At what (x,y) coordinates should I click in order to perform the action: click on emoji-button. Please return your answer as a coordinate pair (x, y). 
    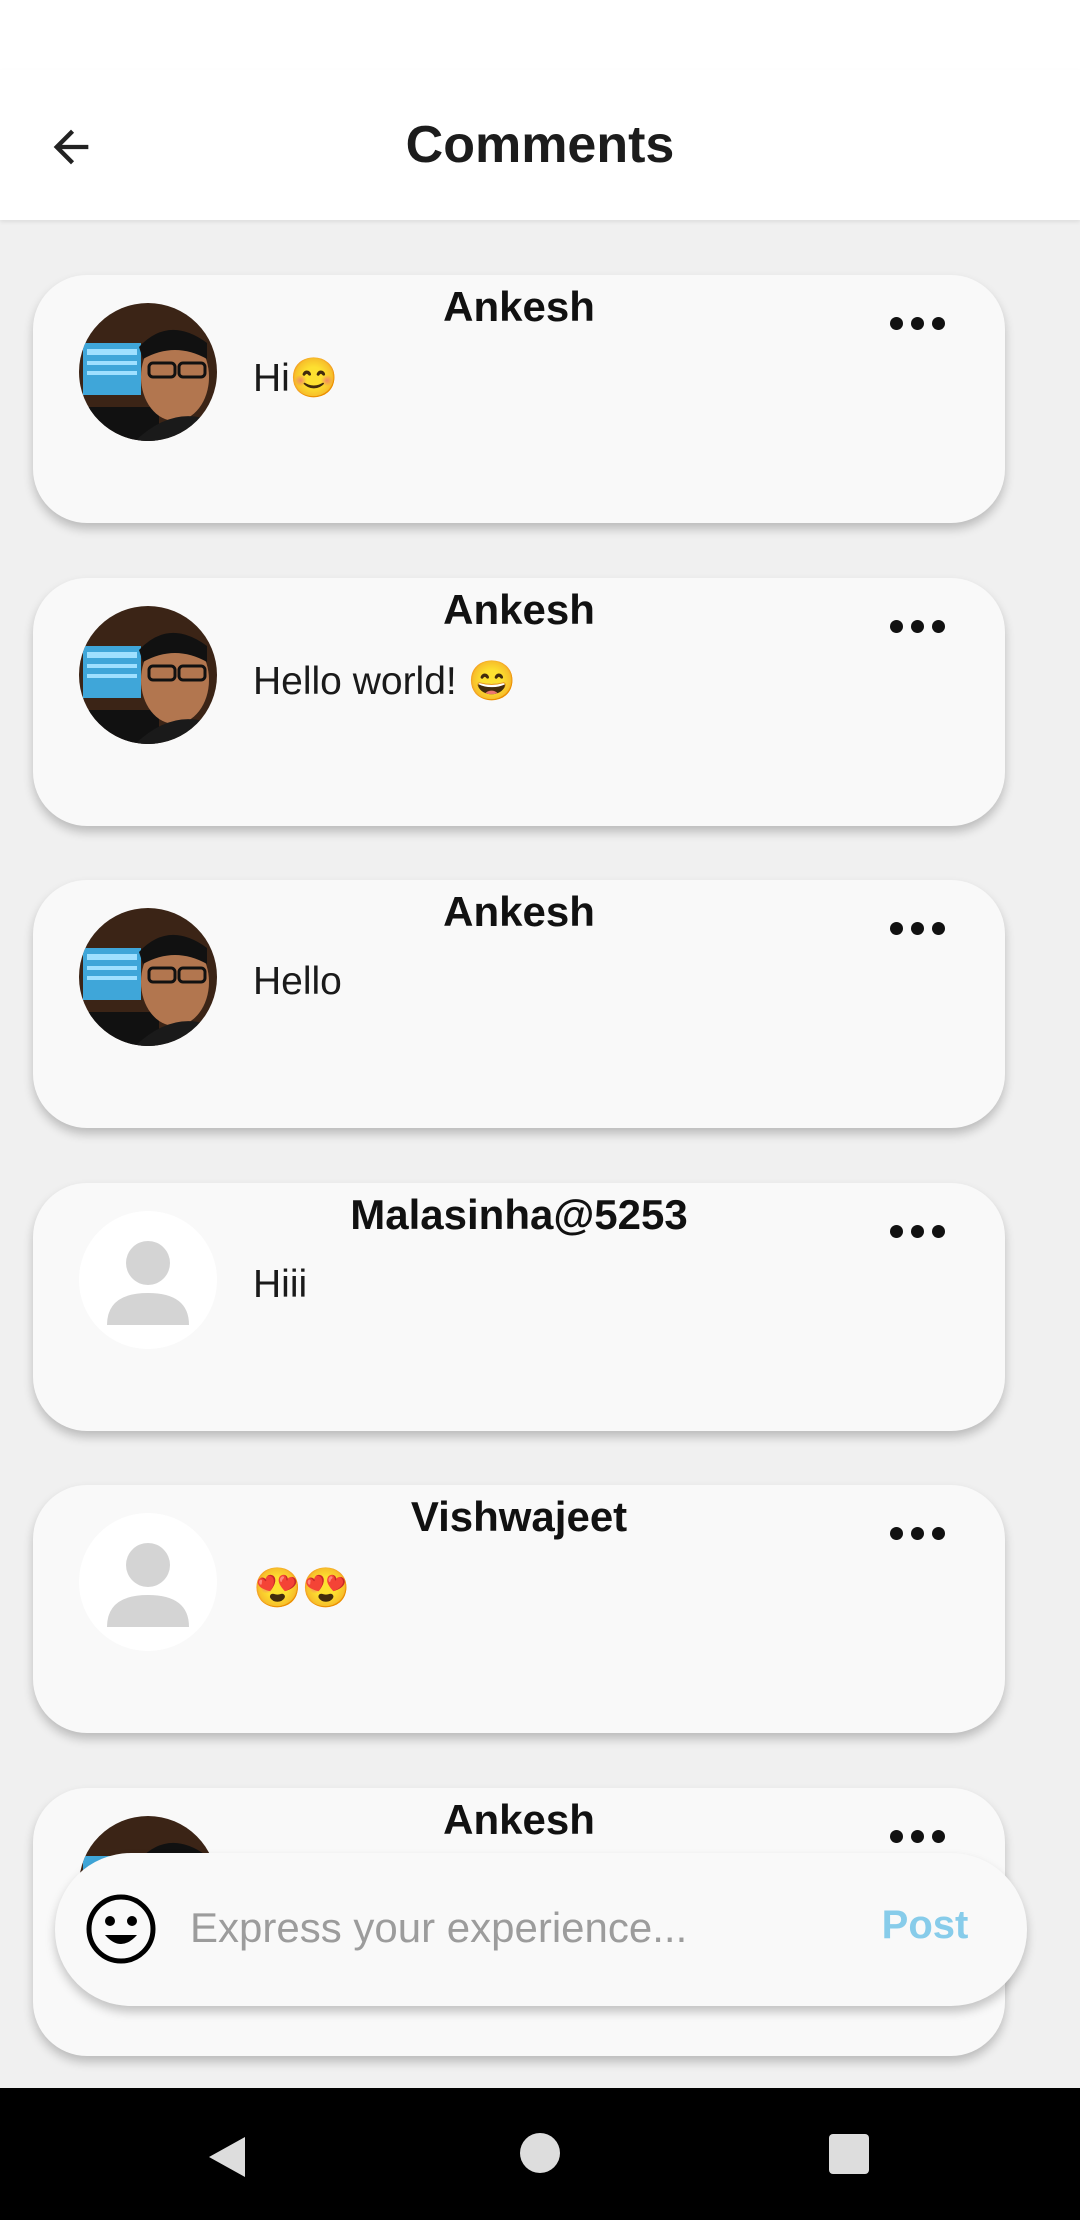
    Looking at the image, I should click on (121, 1929).